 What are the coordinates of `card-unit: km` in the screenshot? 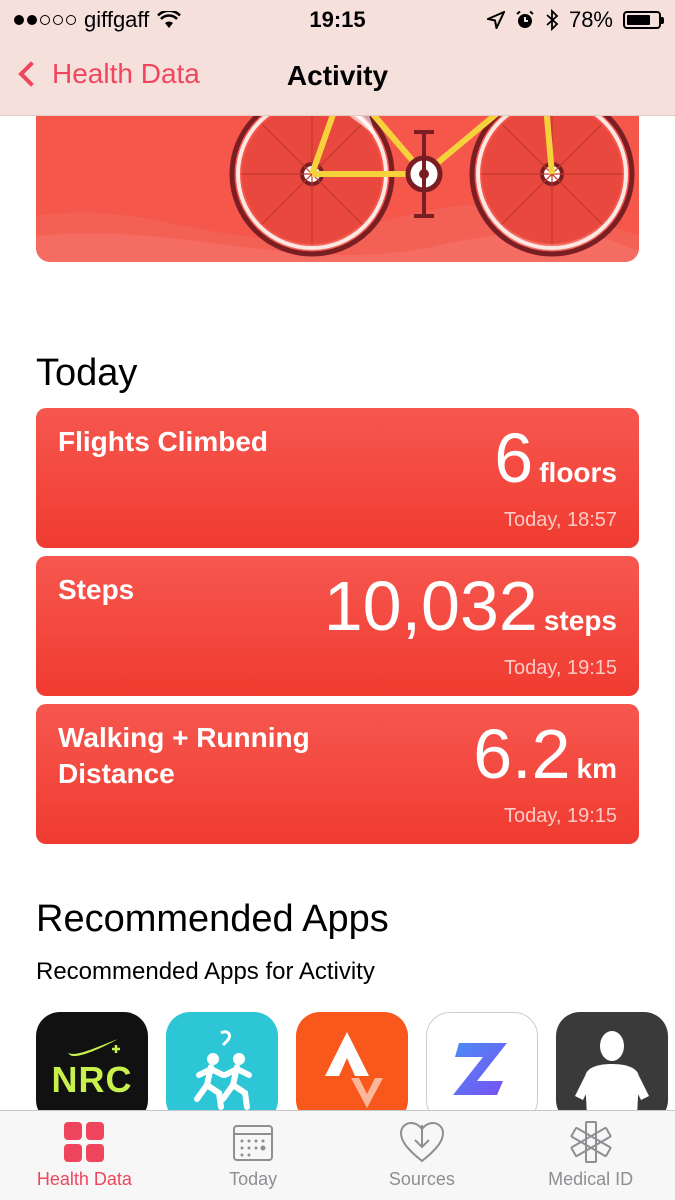 It's located at (596, 768).